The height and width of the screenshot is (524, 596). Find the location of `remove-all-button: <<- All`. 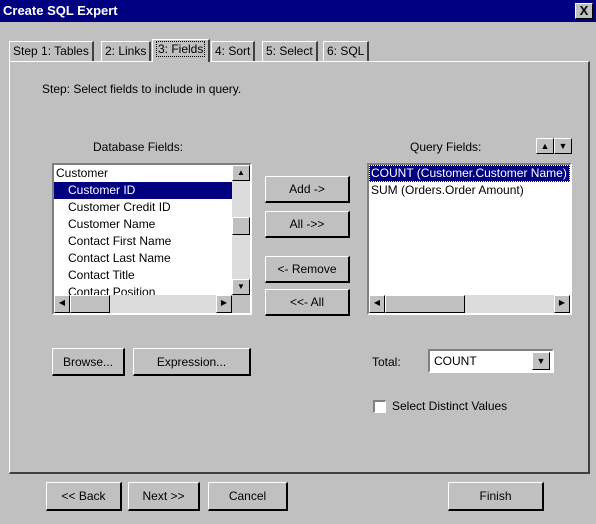

remove-all-button: <<- All is located at coordinates (307, 302).